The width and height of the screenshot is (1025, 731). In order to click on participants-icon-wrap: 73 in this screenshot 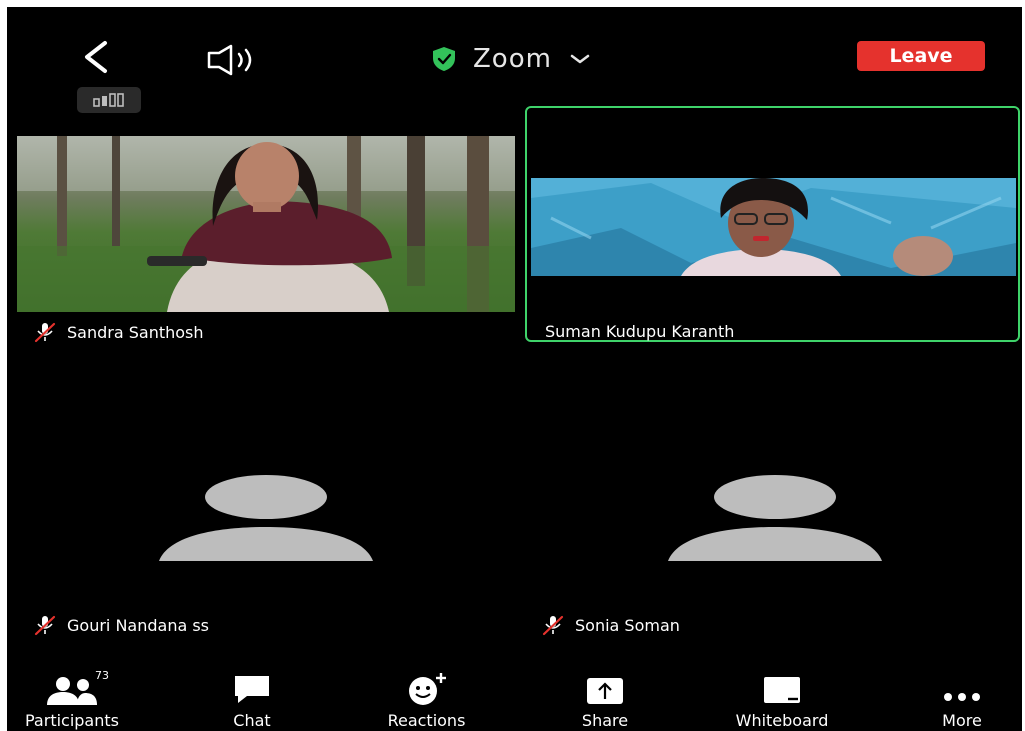, I will do `click(76, 687)`.